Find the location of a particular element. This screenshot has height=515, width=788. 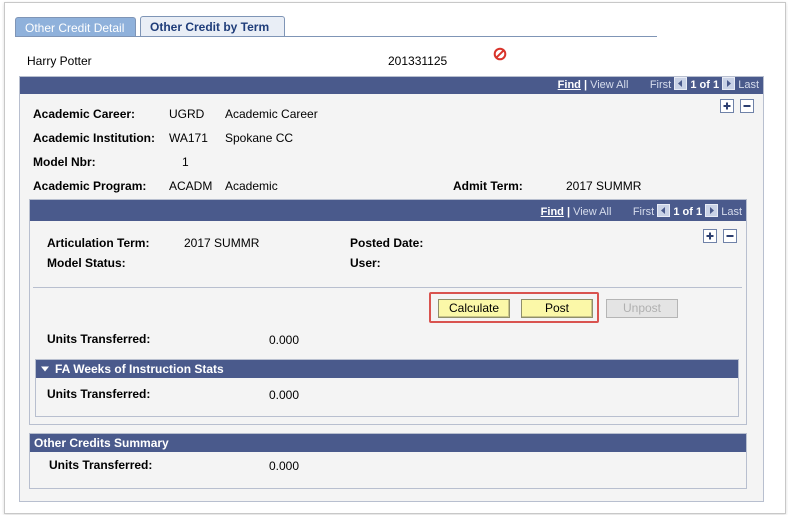

student-id: 201331125 is located at coordinates (418, 61).